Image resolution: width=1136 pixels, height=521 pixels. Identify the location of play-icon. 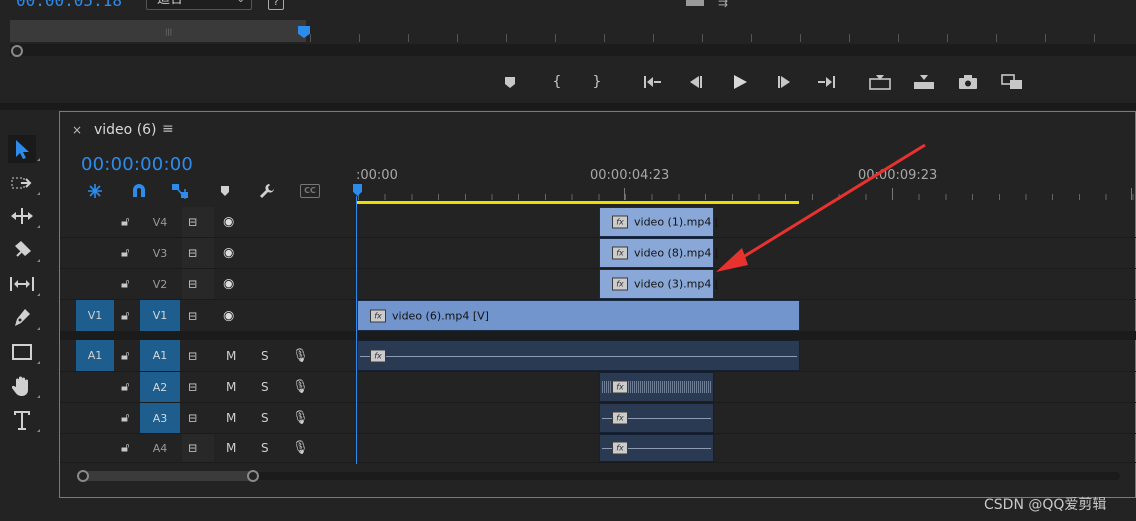
(740, 82).